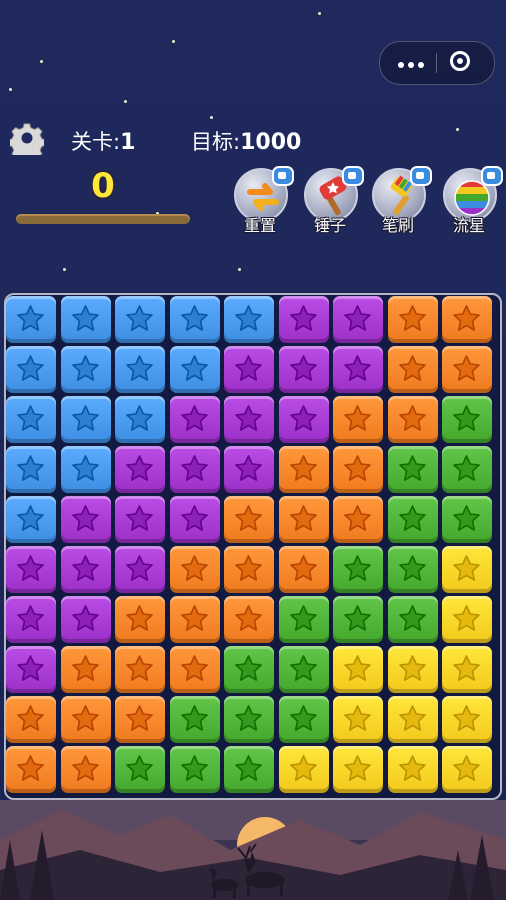 The height and width of the screenshot is (900, 506). What do you see at coordinates (334, 203) in the screenshot?
I see `tool-hammer-button: 锤子` at bounding box center [334, 203].